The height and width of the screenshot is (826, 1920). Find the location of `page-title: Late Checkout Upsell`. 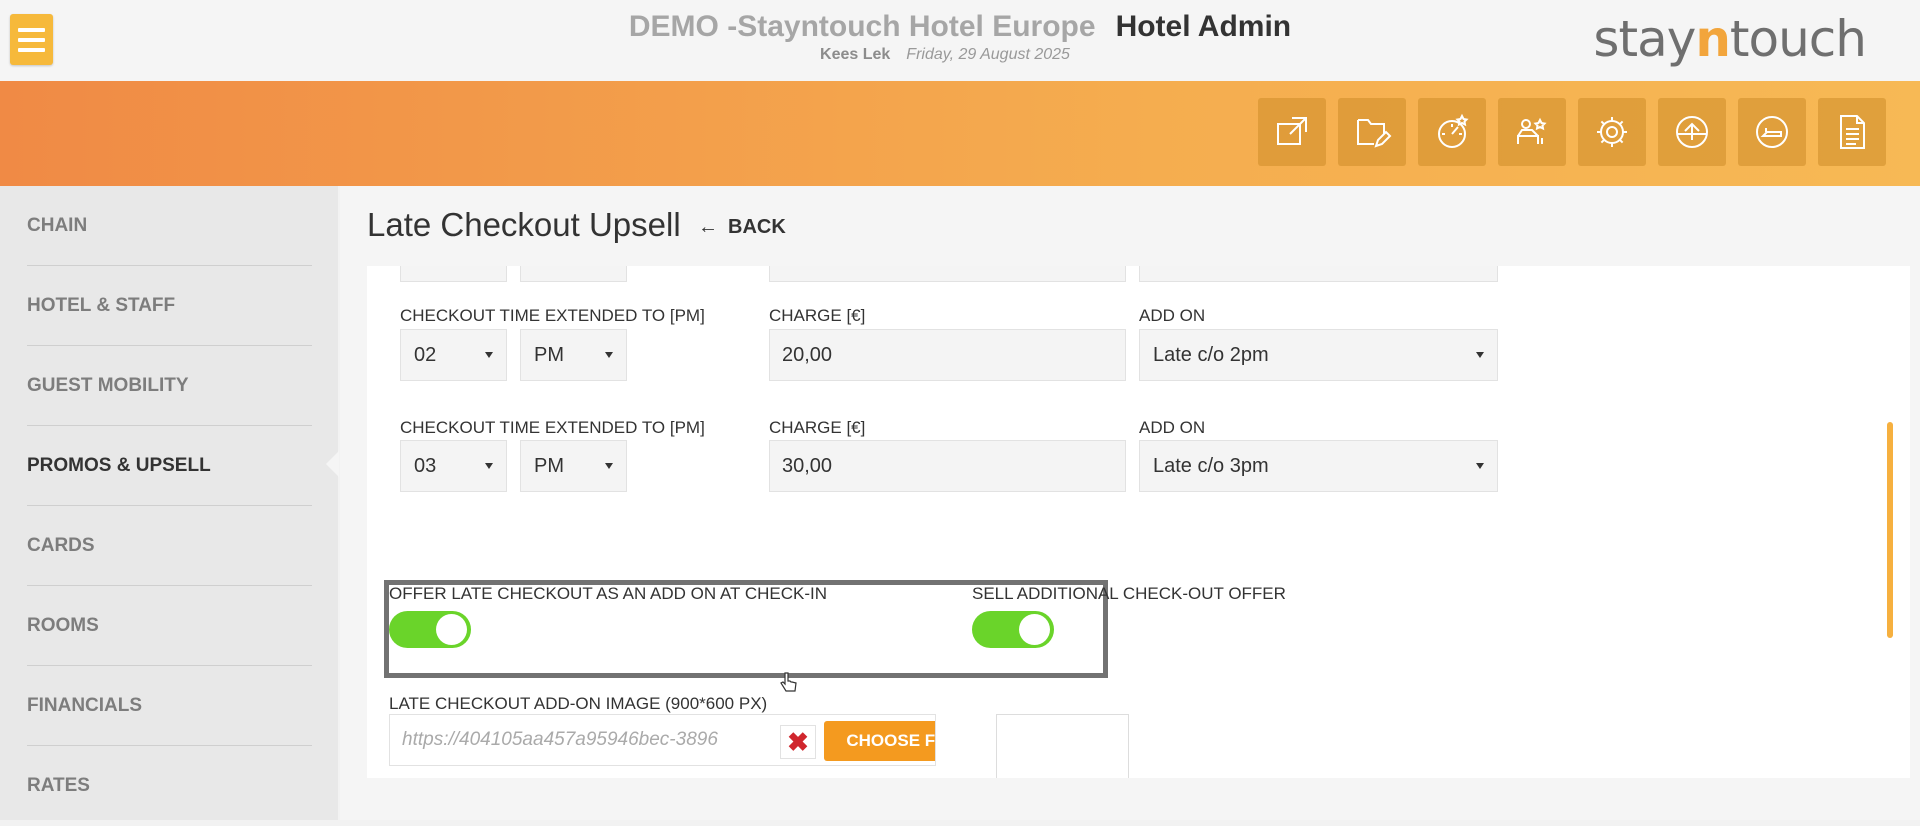

page-title: Late Checkout Upsell is located at coordinates (524, 224).